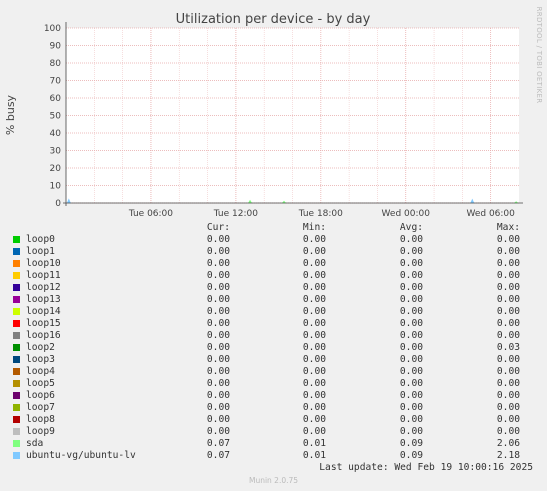 This screenshot has height=491, width=547. I want to click on y-tick-label: 40, so click(56, 134).